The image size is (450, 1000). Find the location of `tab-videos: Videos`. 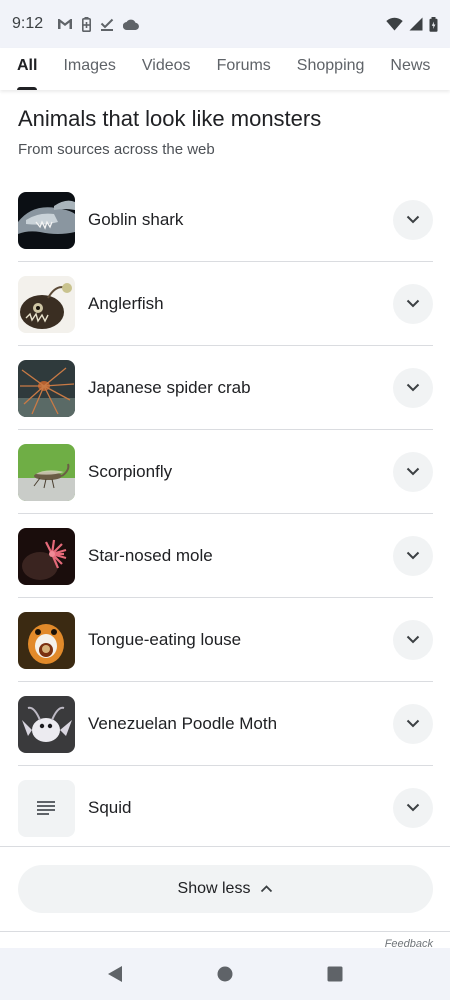

tab-videos: Videos is located at coordinates (166, 69).